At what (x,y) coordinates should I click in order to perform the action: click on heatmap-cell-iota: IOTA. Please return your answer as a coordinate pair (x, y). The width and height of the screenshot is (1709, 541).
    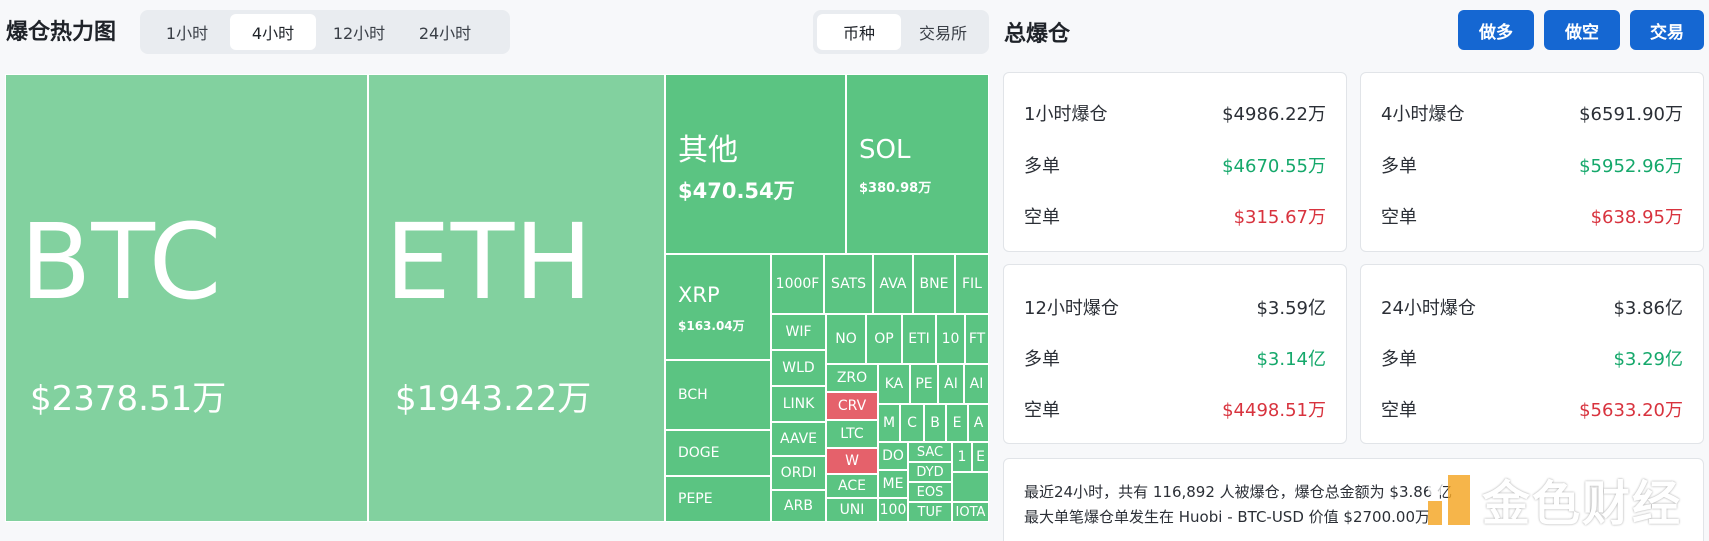
    Looking at the image, I should click on (970, 512).